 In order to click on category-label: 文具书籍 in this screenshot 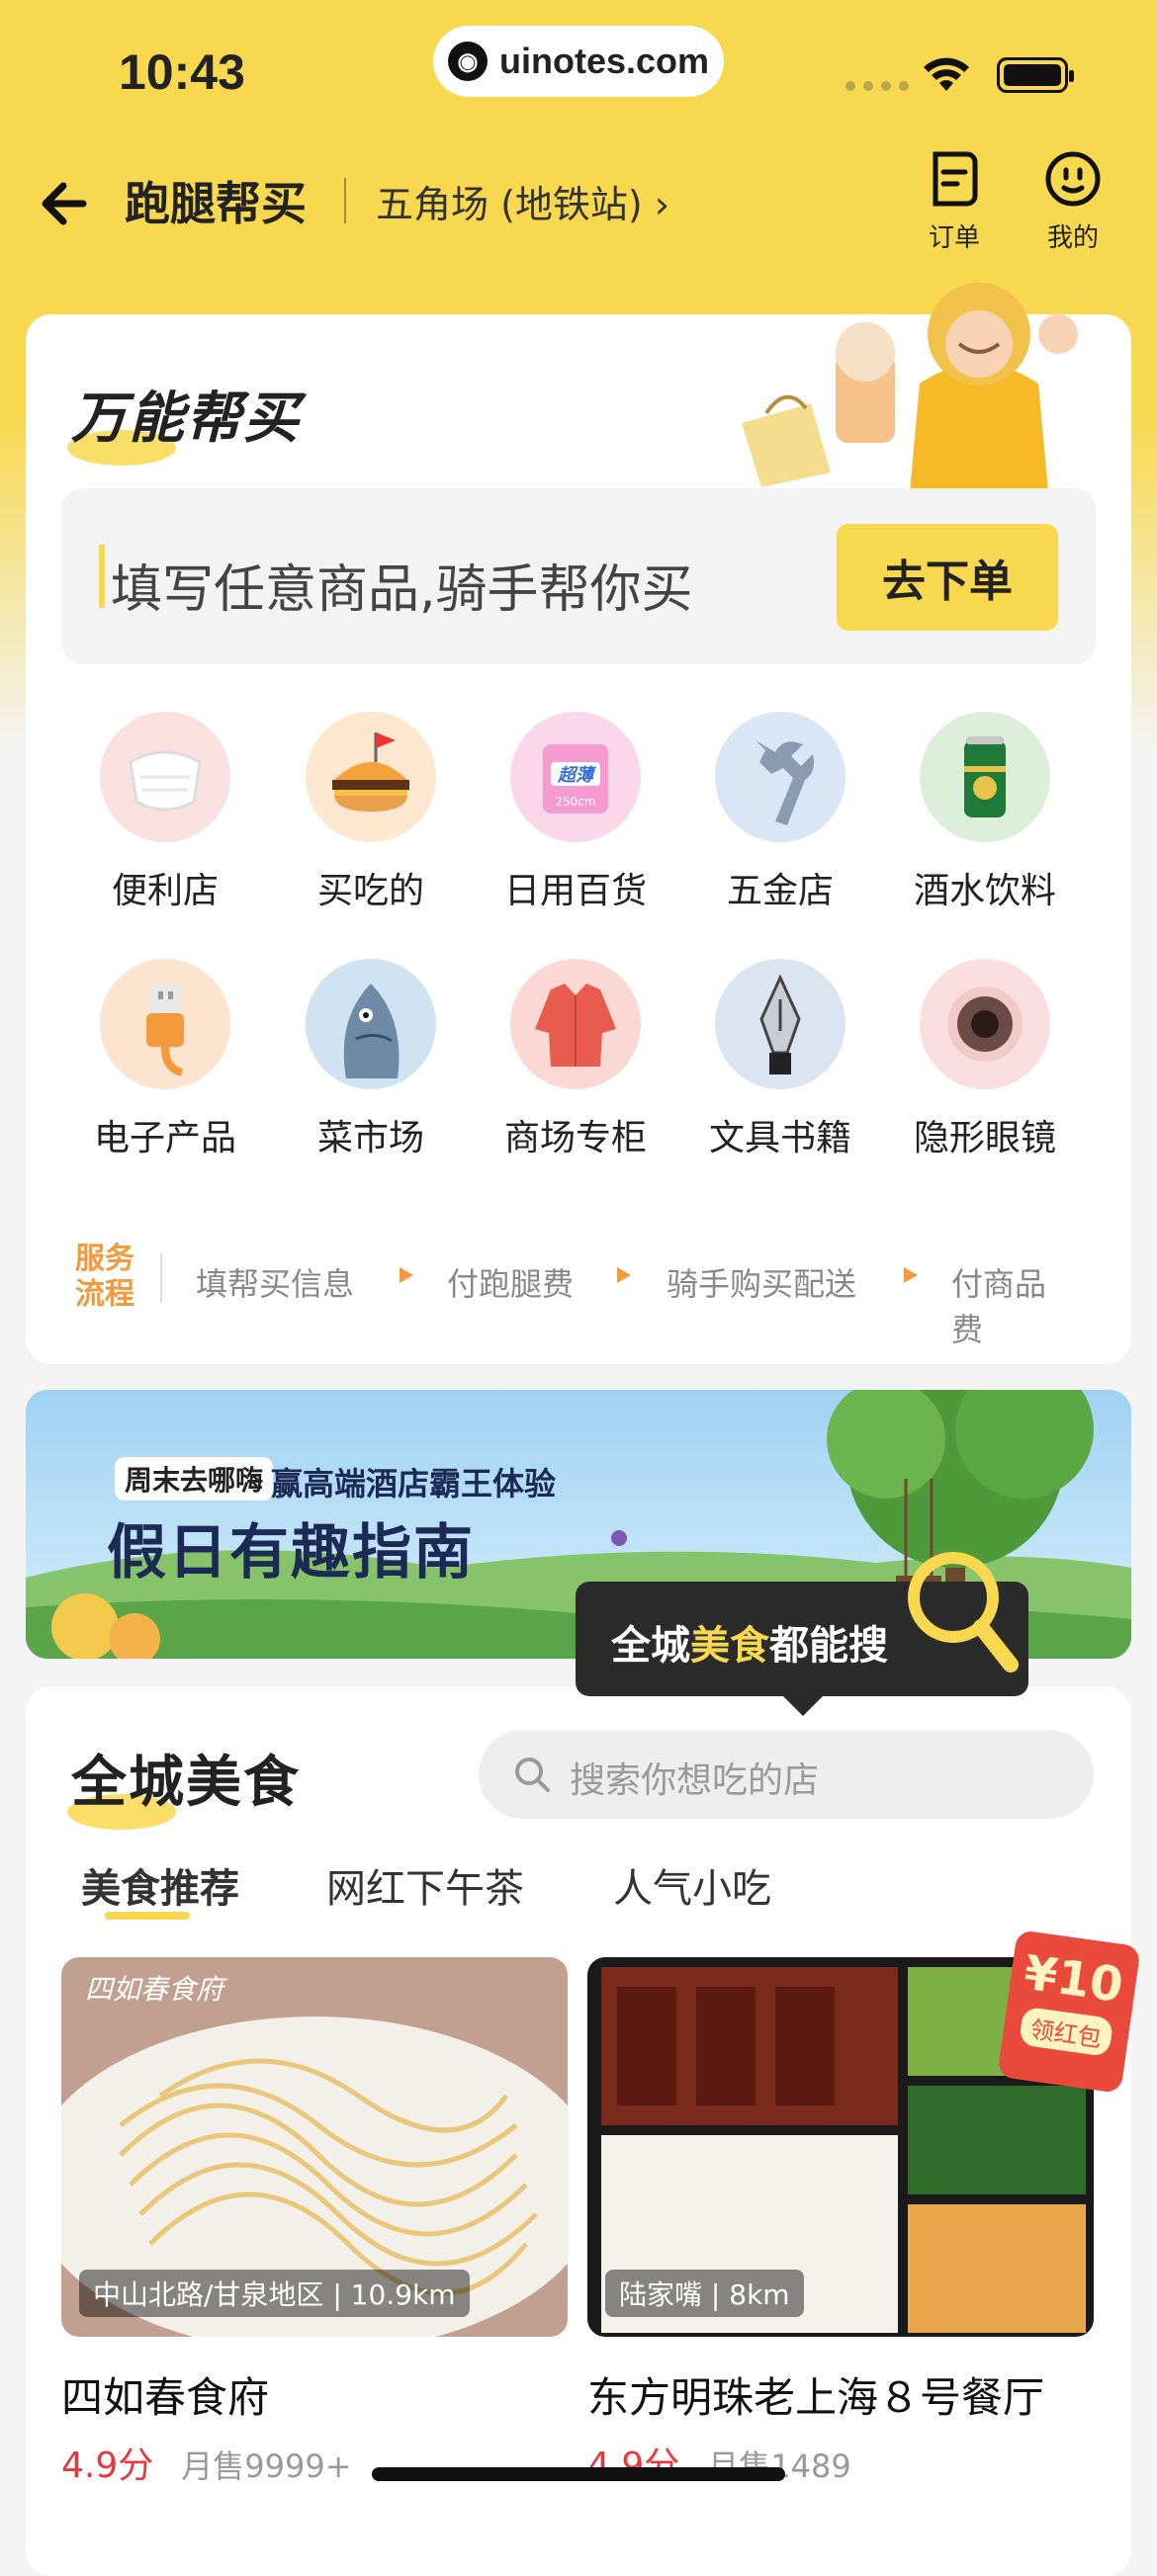, I will do `click(780, 1138)`.